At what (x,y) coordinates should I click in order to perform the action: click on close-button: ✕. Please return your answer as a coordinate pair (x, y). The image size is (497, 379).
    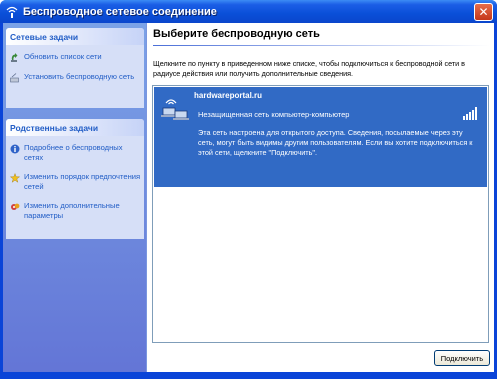
    Looking at the image, I should click on (483, 12).